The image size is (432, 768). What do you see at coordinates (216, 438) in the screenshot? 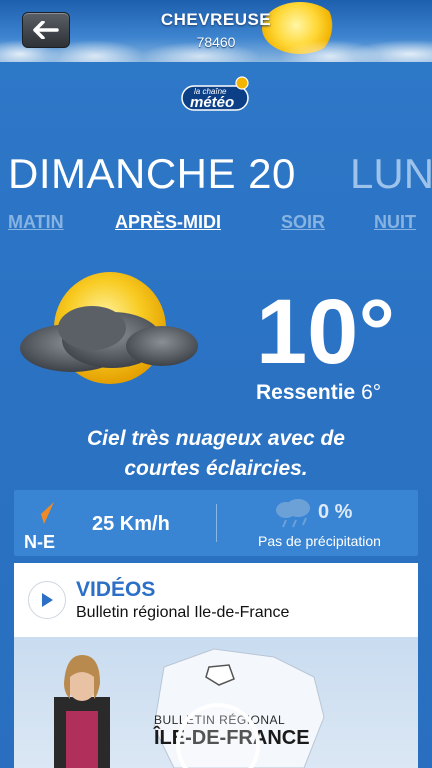
I see `description-line-1: Ciel très nuageux avec de` at bounding box center [216, 438].